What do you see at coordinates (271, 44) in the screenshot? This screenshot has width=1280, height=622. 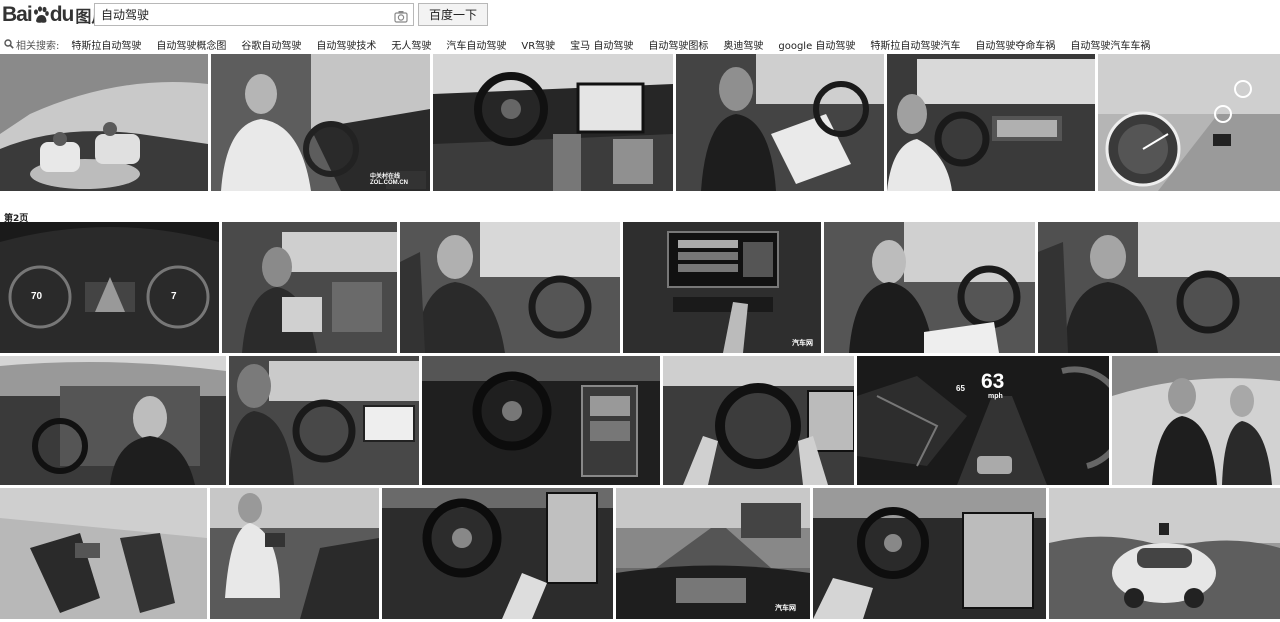 I see `related-item: 谷歌自动驾驶` at bounding box center [271, 44].